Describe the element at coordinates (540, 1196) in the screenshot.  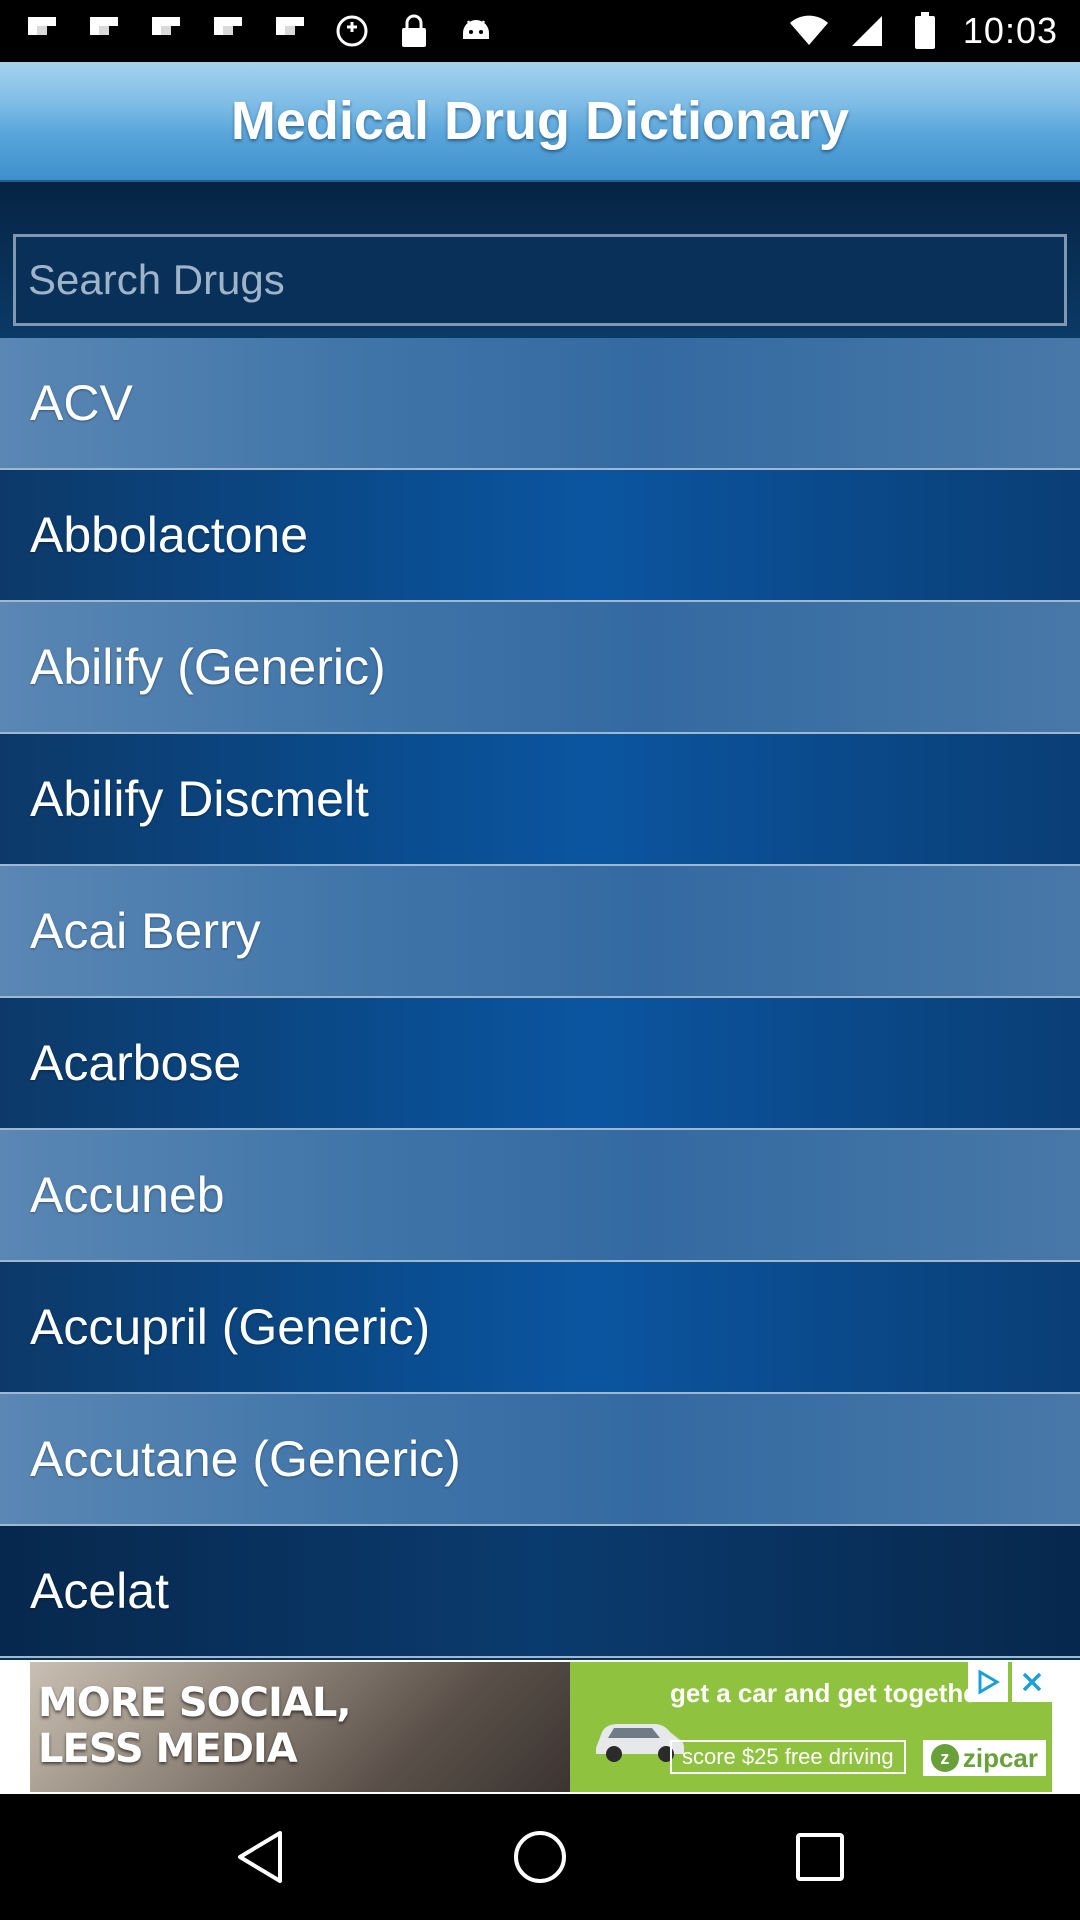
I see `list-item: Accuneb` at that location.